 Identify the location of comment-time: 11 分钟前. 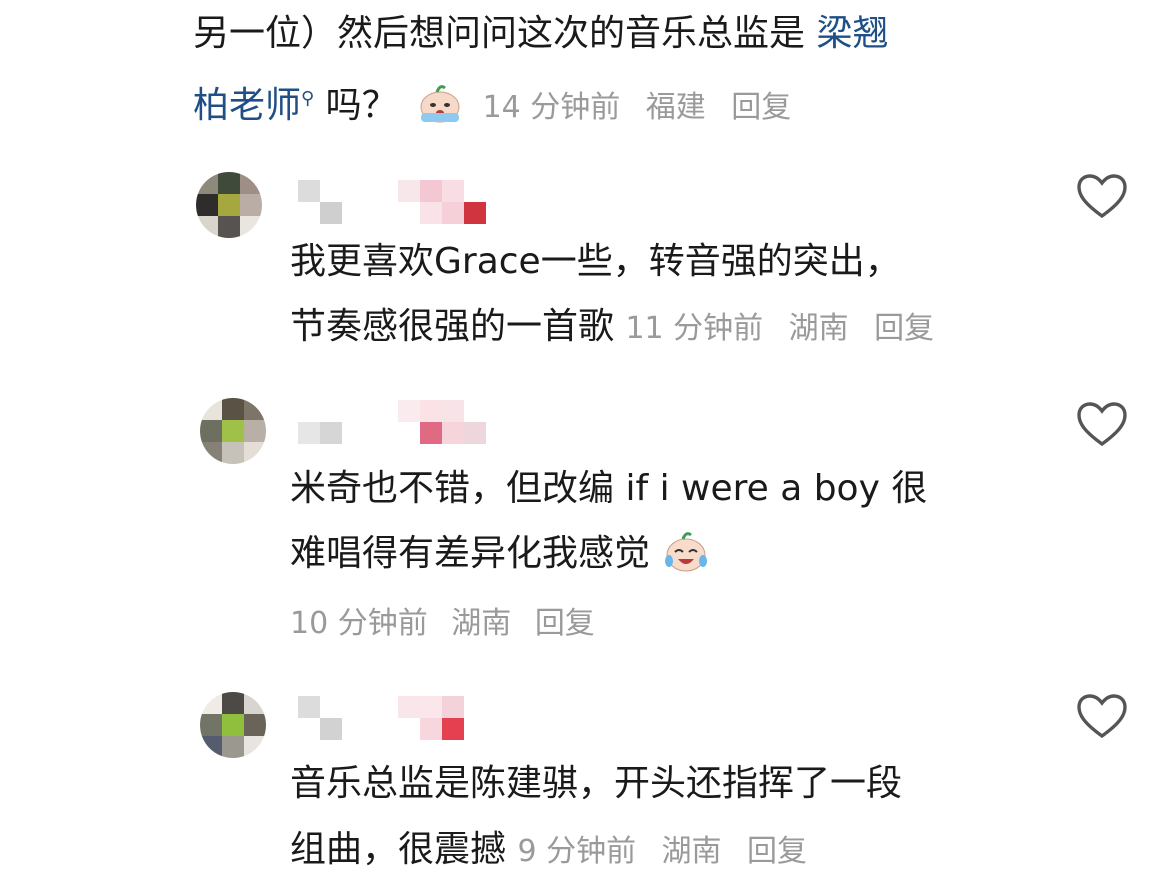
(694, 328).